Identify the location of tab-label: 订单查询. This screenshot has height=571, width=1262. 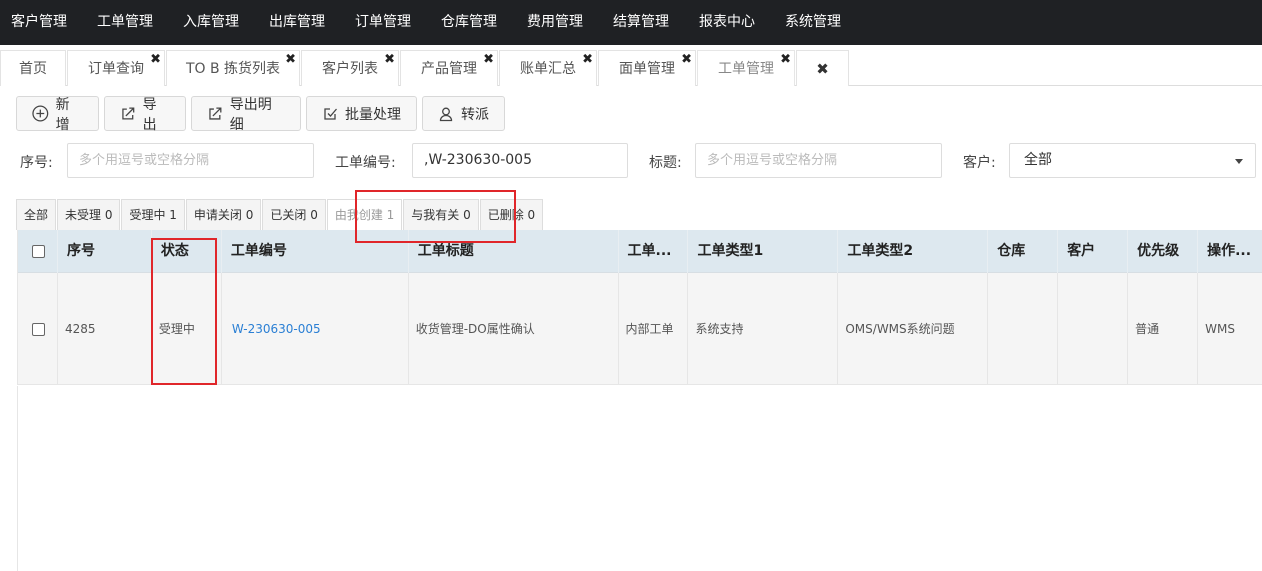
(116, 69).